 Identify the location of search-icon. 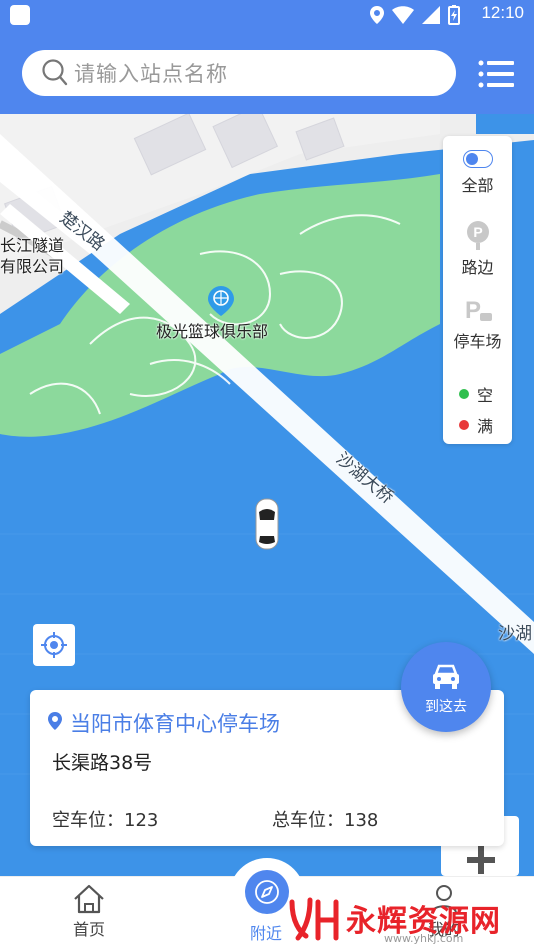
(55, 72).